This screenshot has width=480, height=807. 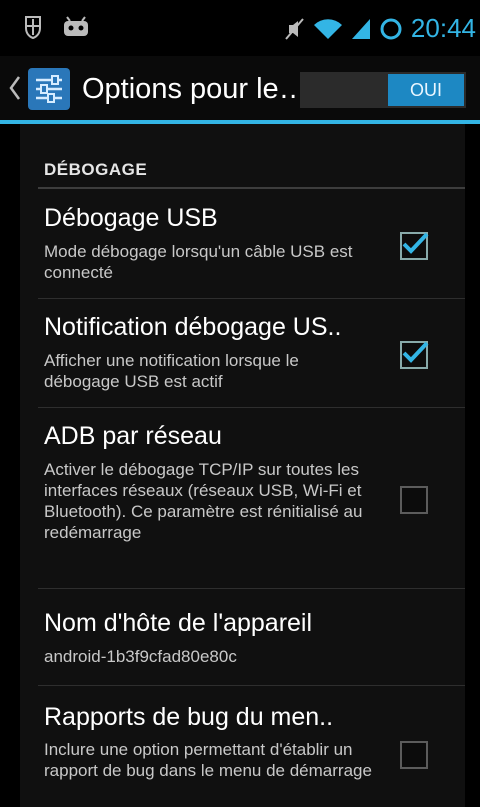 I want to click on adb-over-network-checkbox, so click(x=414, y=500).